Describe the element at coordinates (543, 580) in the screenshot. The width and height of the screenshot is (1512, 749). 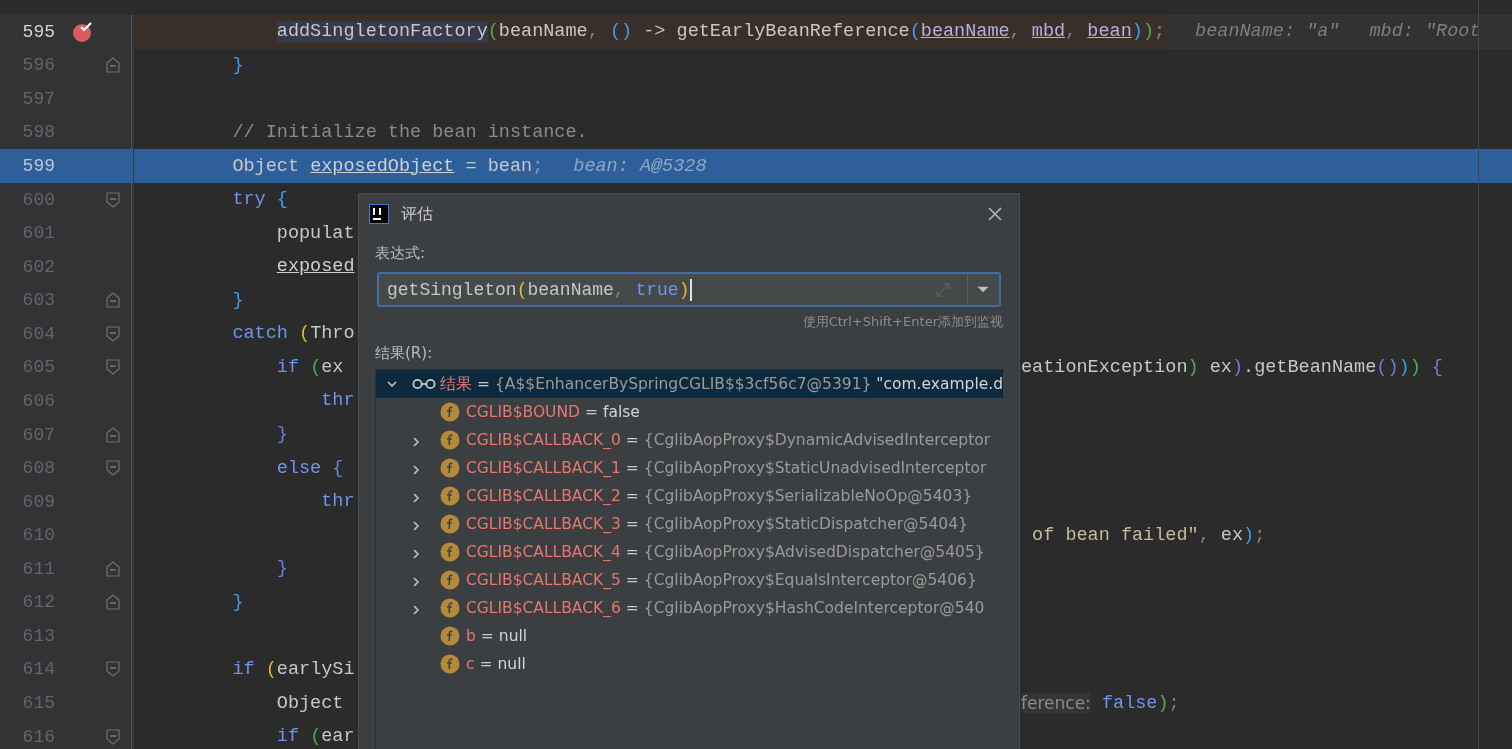
I see `variable-name: CGLIB$CALLBACK_5` at that location.